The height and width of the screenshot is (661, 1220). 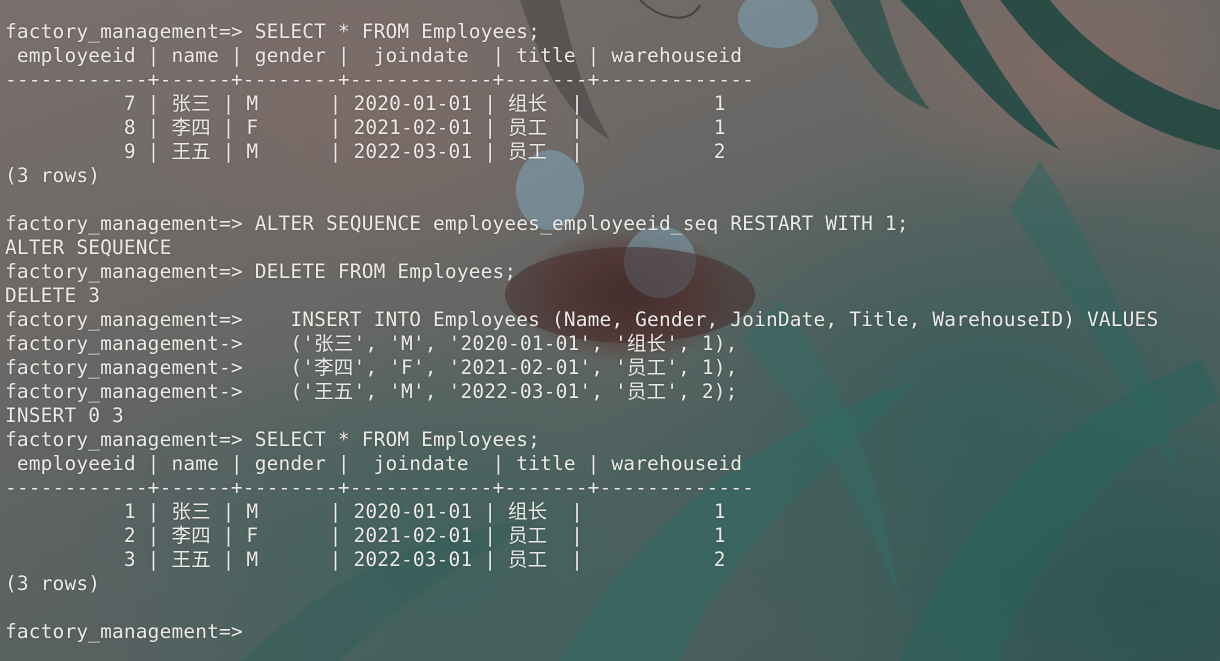 I want to click on terminal-line: DELETE 3, so click(x=53, y=295).